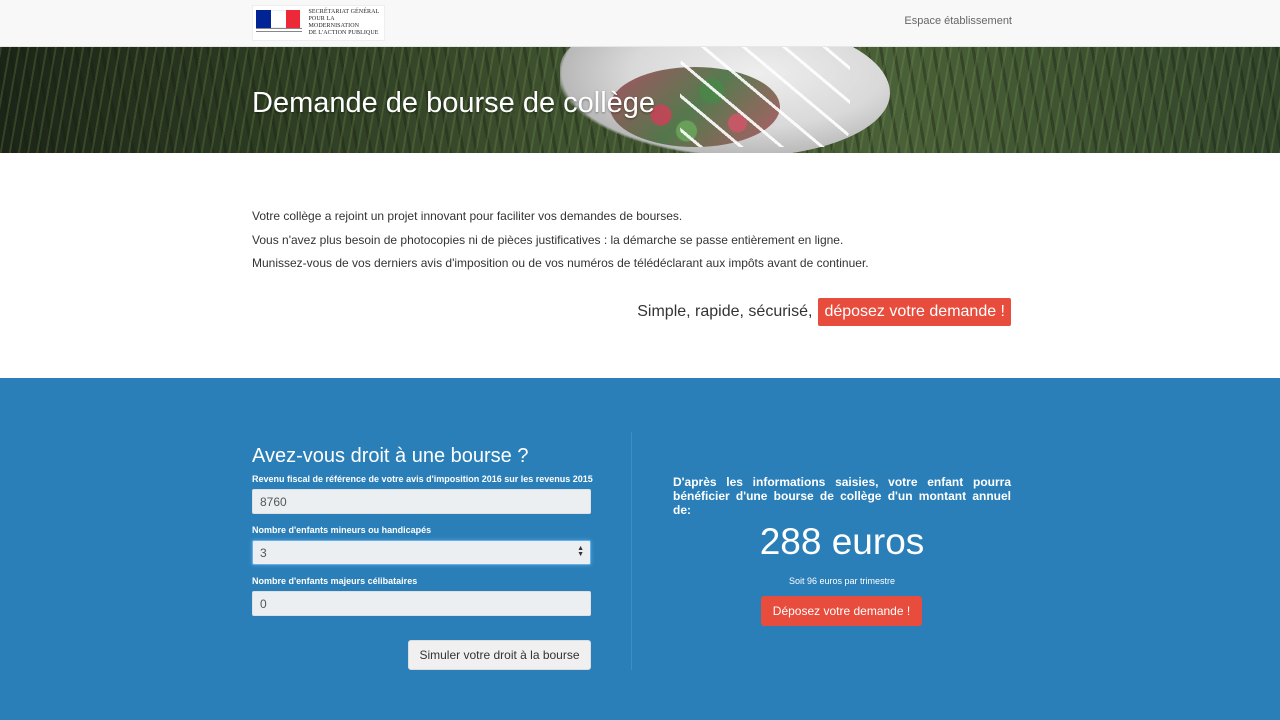  I want to click on minor-children-input: 3 ▲ ▼, so click(421, 552).